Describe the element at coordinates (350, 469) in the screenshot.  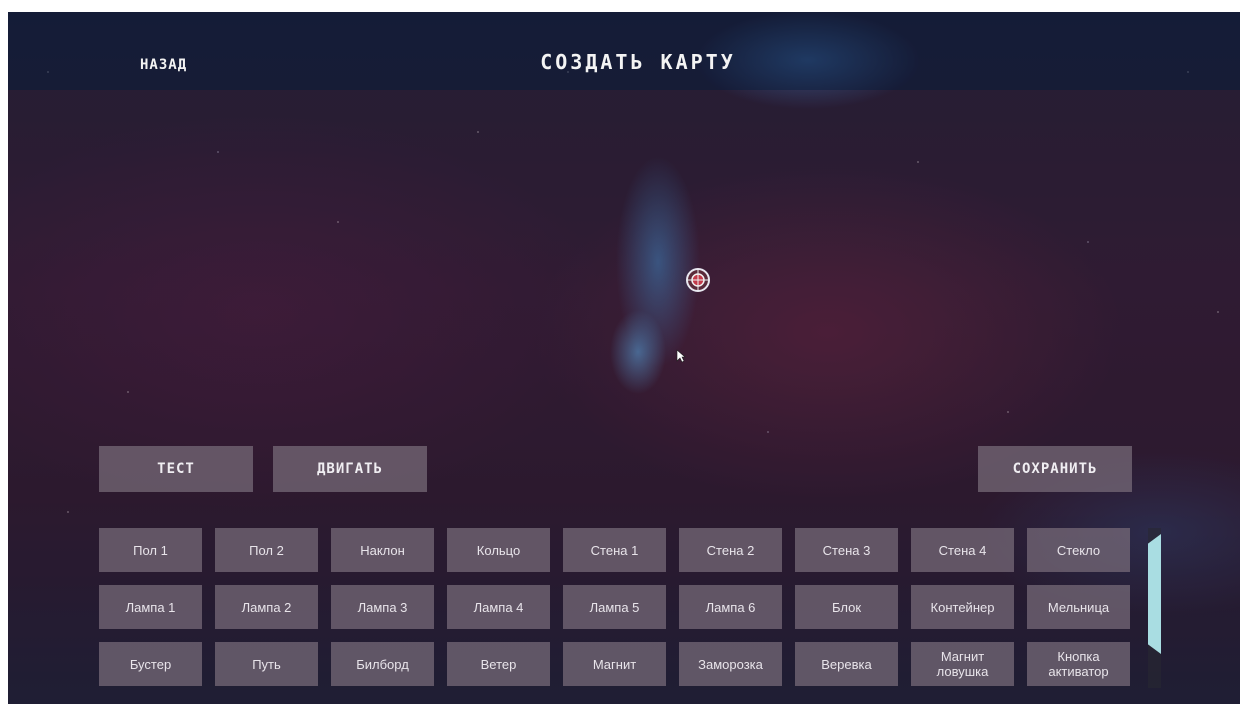
I see `move-button: ДВИГАТЬ` at that location.